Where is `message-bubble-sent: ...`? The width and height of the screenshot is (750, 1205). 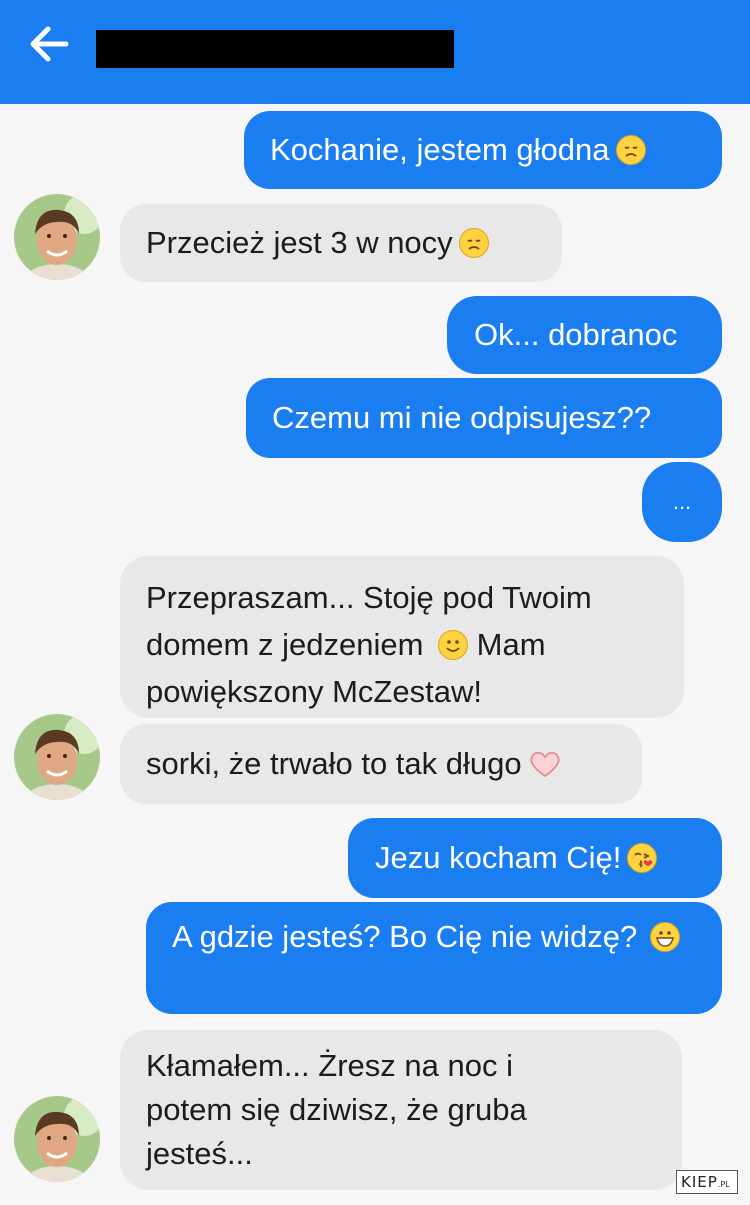
message-bubble-sent: ... is located at coordinates (682, 502).